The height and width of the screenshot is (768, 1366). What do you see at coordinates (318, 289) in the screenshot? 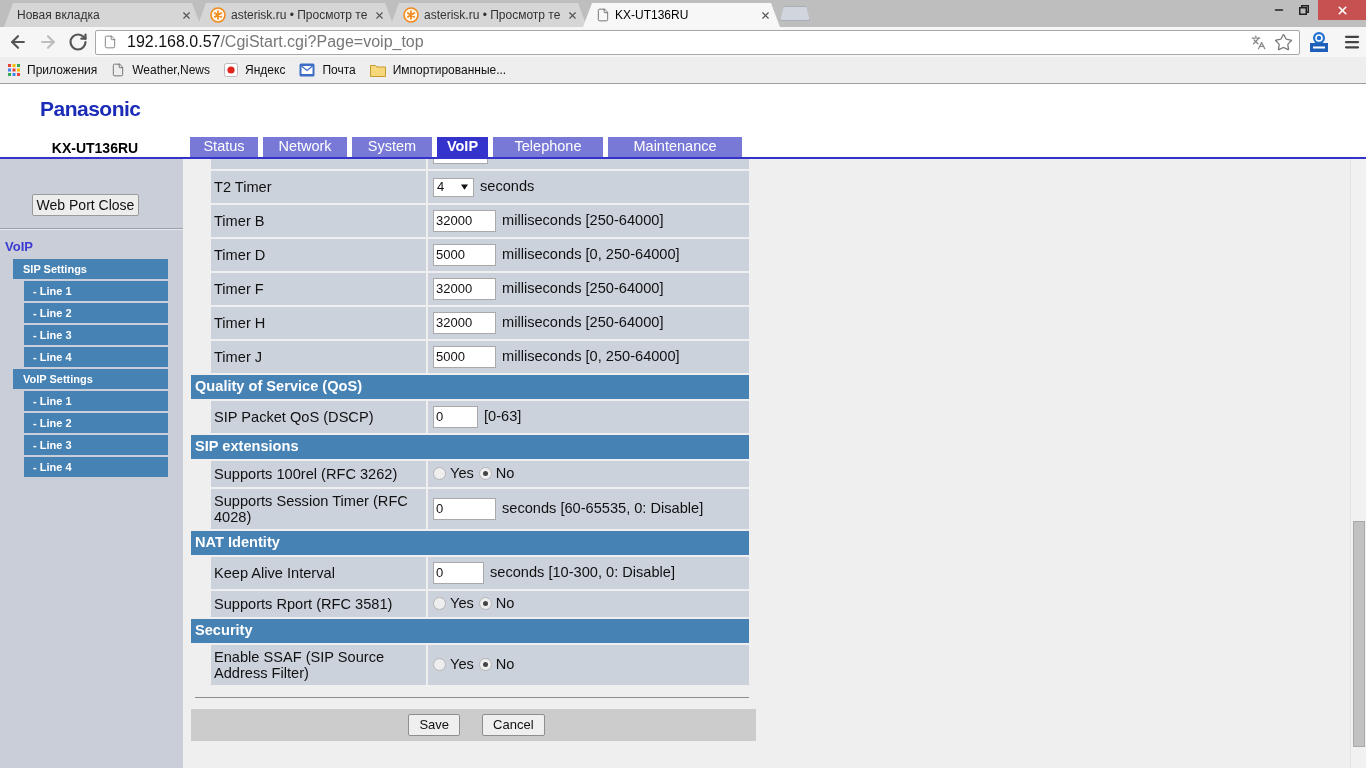
I see `field-label: Timer F` at bounding box center [318, 289].